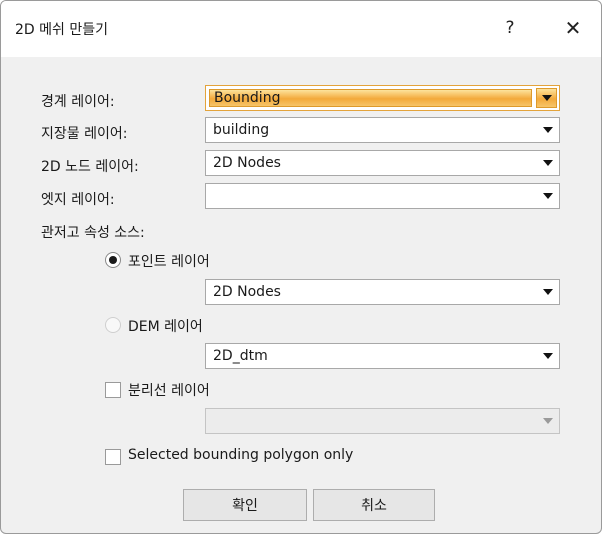 The width and height of the screenshot is (602, 534). I want to click on dem-layer-radio, so click(113, 325).